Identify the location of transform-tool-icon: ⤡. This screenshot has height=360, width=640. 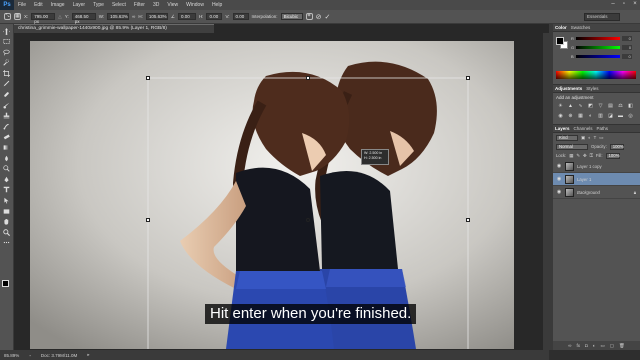
(7, 16).